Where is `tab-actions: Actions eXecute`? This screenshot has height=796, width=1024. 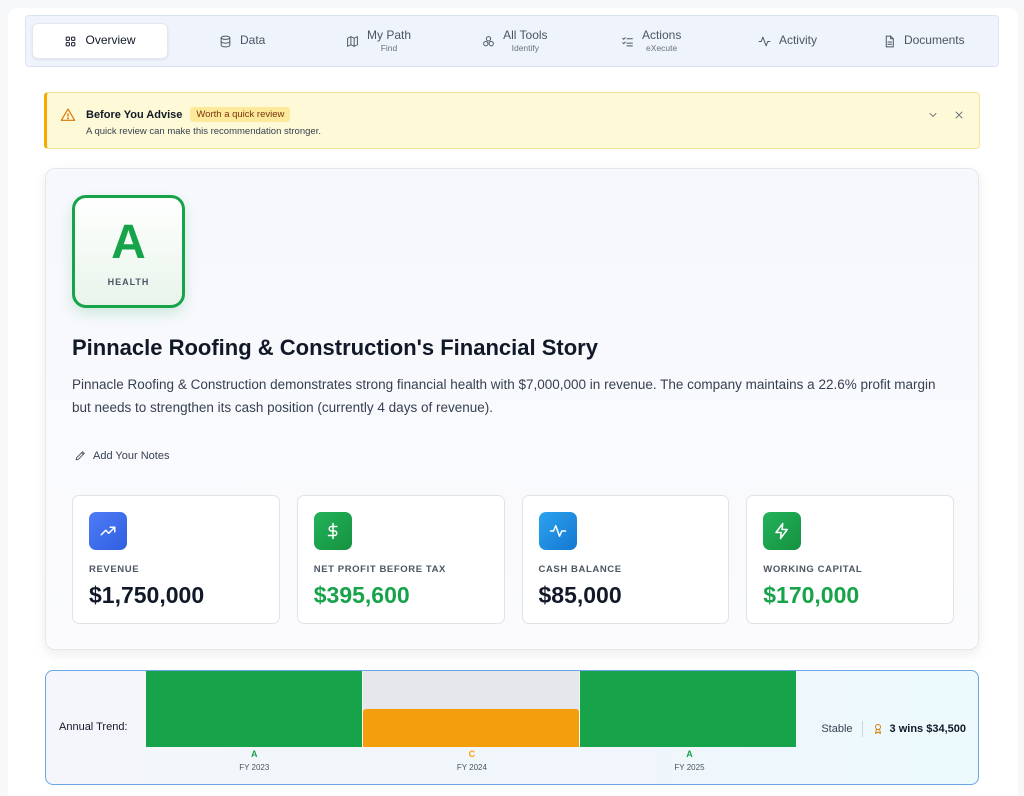
tab-actions: Actions eXecute is located at coordinates (651, 41).